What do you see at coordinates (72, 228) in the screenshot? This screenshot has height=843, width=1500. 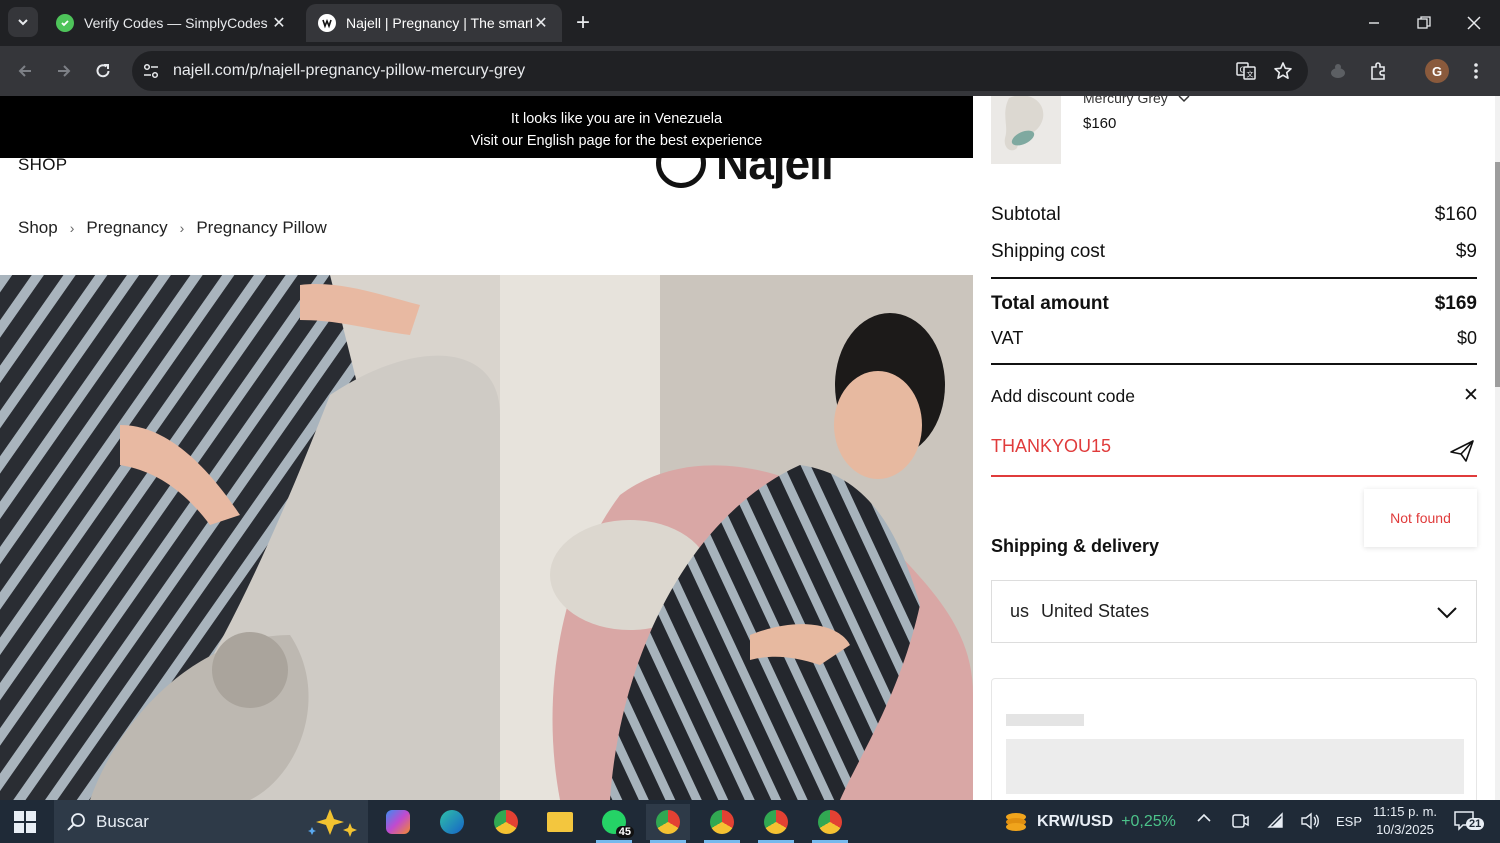 I see `chevron-right-icon: ›` at bounding box center [72, 228].